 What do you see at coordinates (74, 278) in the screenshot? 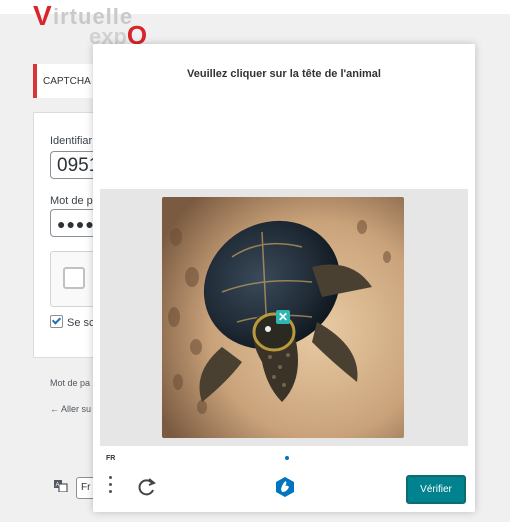
I see `captcha-checkbox` at bounding box center [74, 278].